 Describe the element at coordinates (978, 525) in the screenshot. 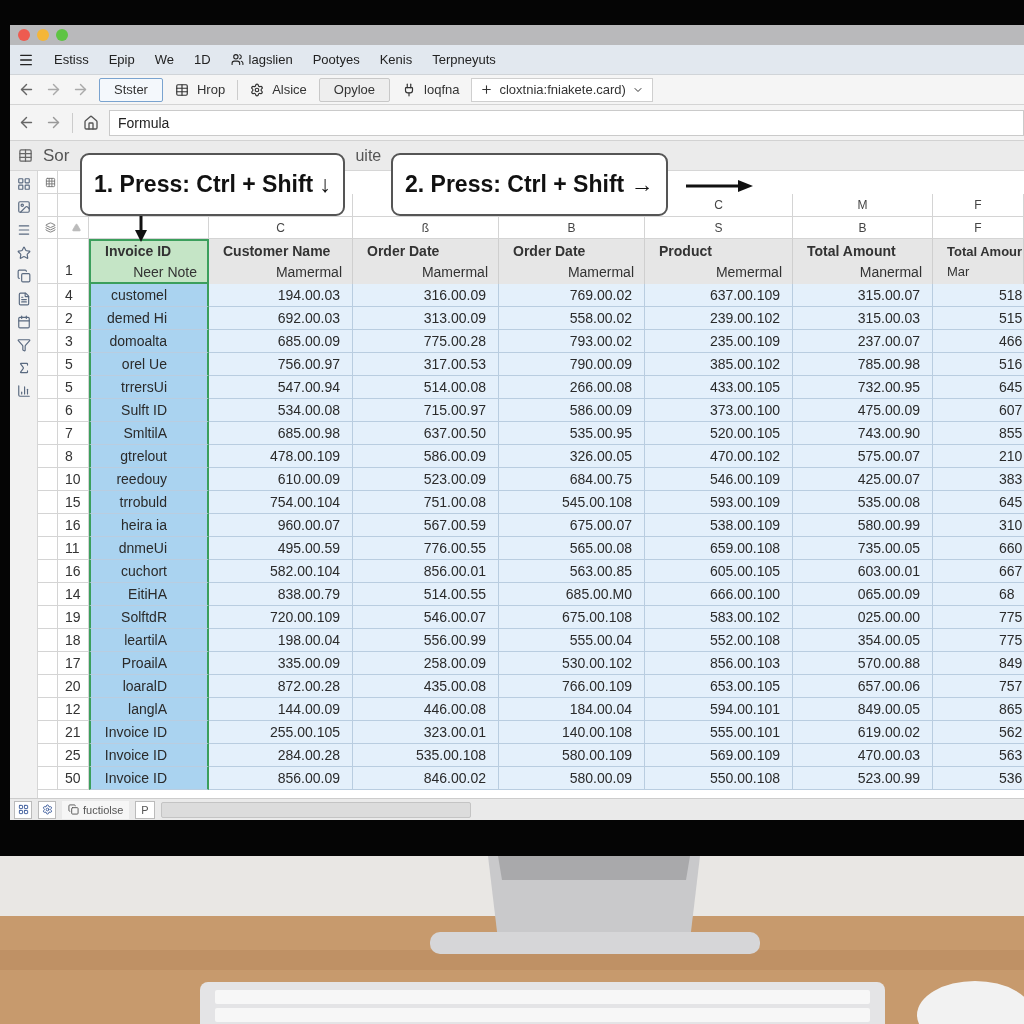

I see `table-cell: 310` at that location.